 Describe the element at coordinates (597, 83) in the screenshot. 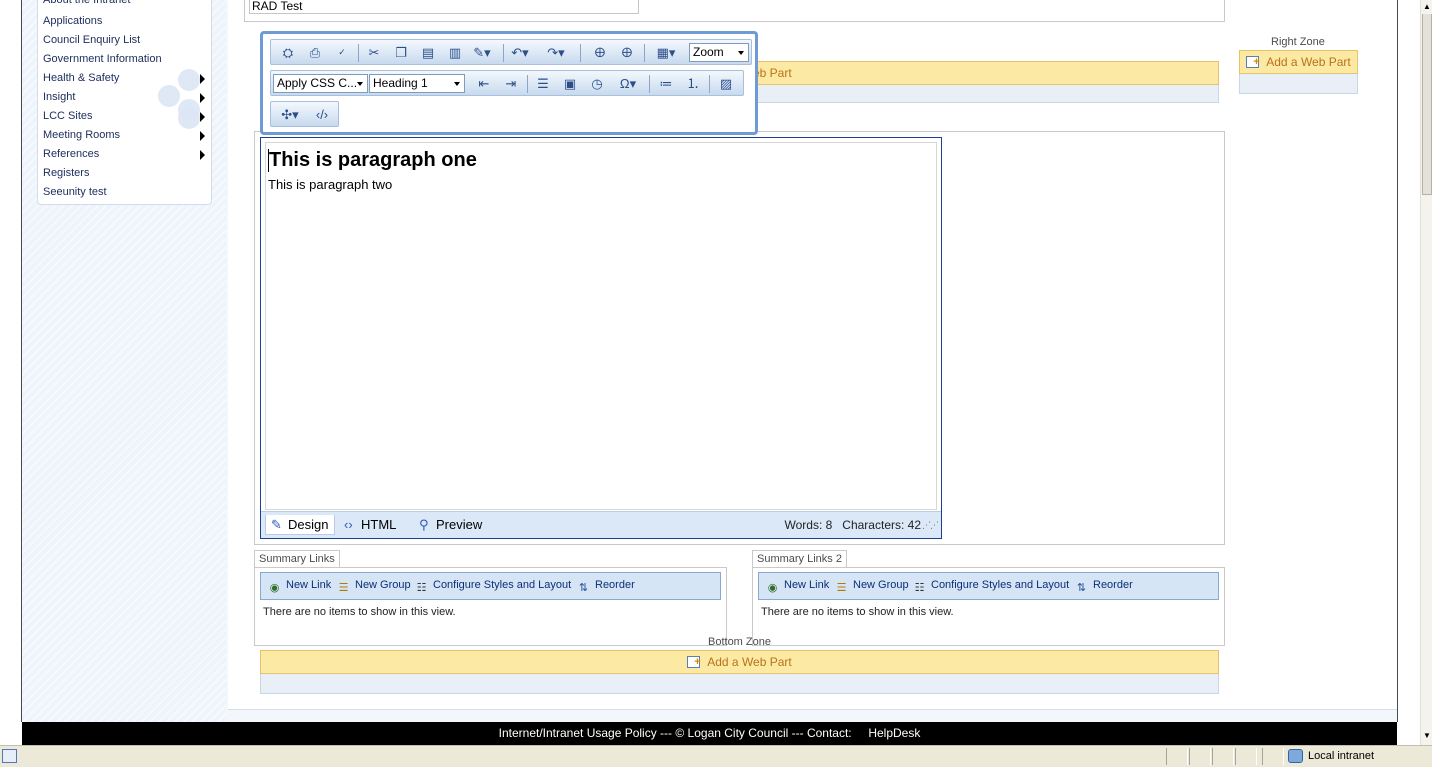

I see `datetime-icon: ◷` at that location.